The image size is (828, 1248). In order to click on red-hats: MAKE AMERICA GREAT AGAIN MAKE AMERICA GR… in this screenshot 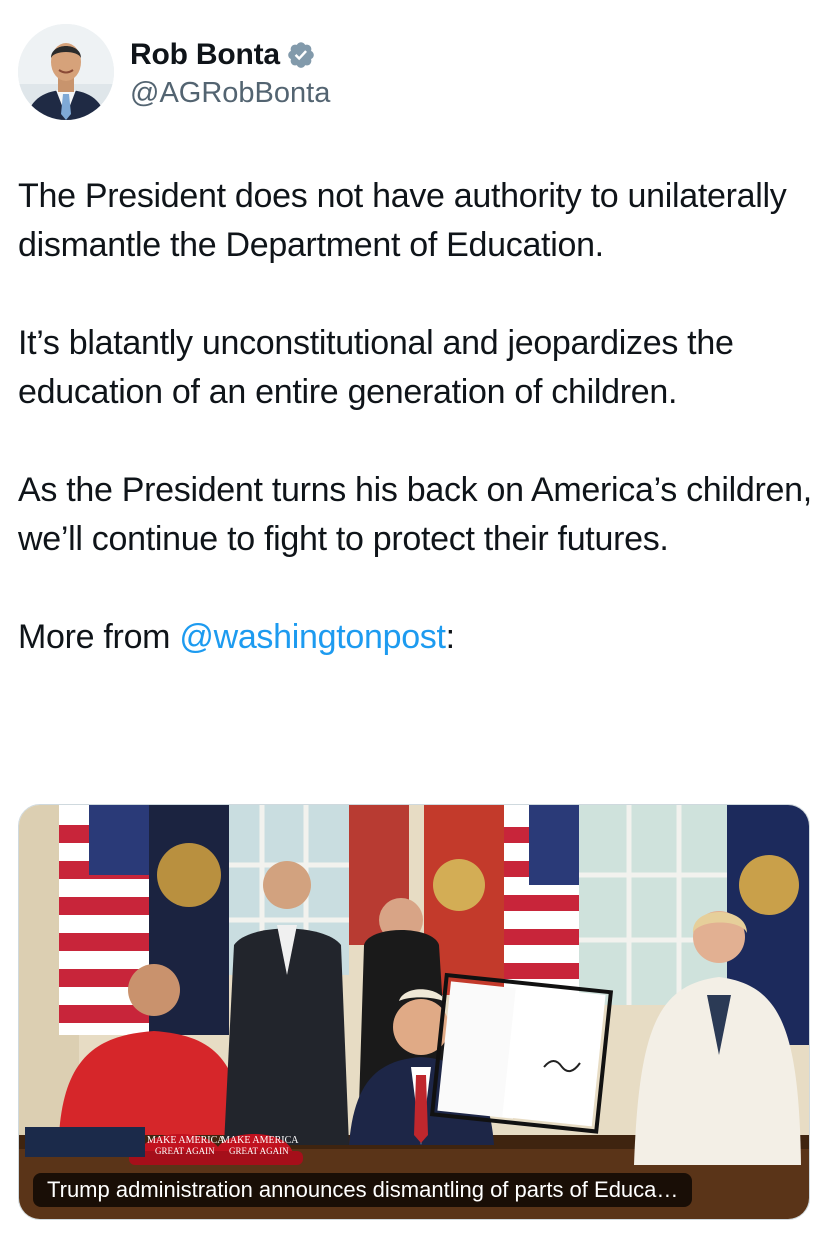, I will do `click(216, 1149)`.